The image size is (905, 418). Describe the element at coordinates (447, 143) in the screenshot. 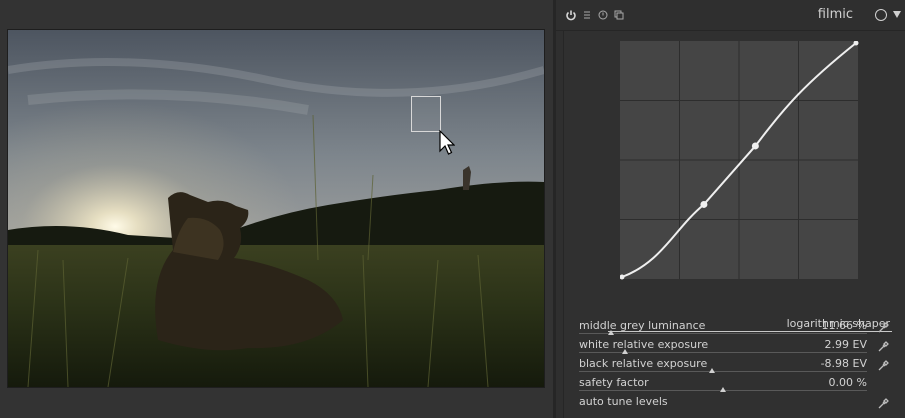

I see `mouse-cursor-icon` at that location.